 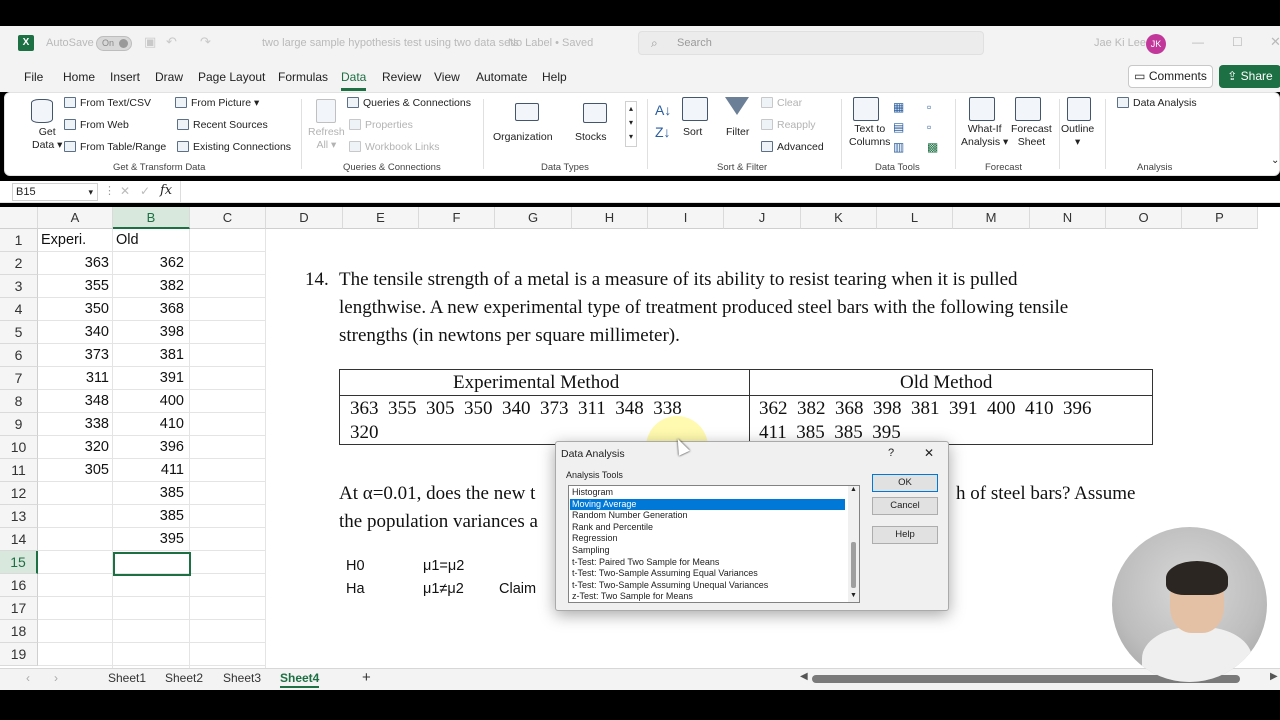 What do you see at coordinates (707, 563) in the screenshot?
I see `analysis-tool-item: t-Test: Paired Two Sample for Means` at bounding box center [707, 563].